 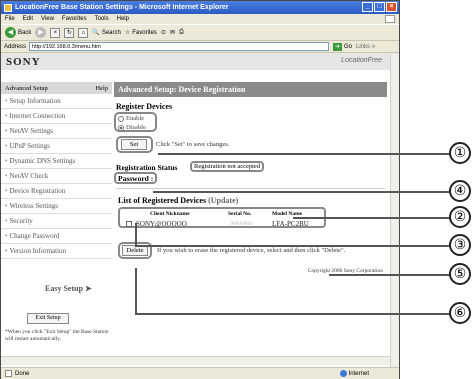 I want to click on menu-help: Help, so click(x=123, y=19).